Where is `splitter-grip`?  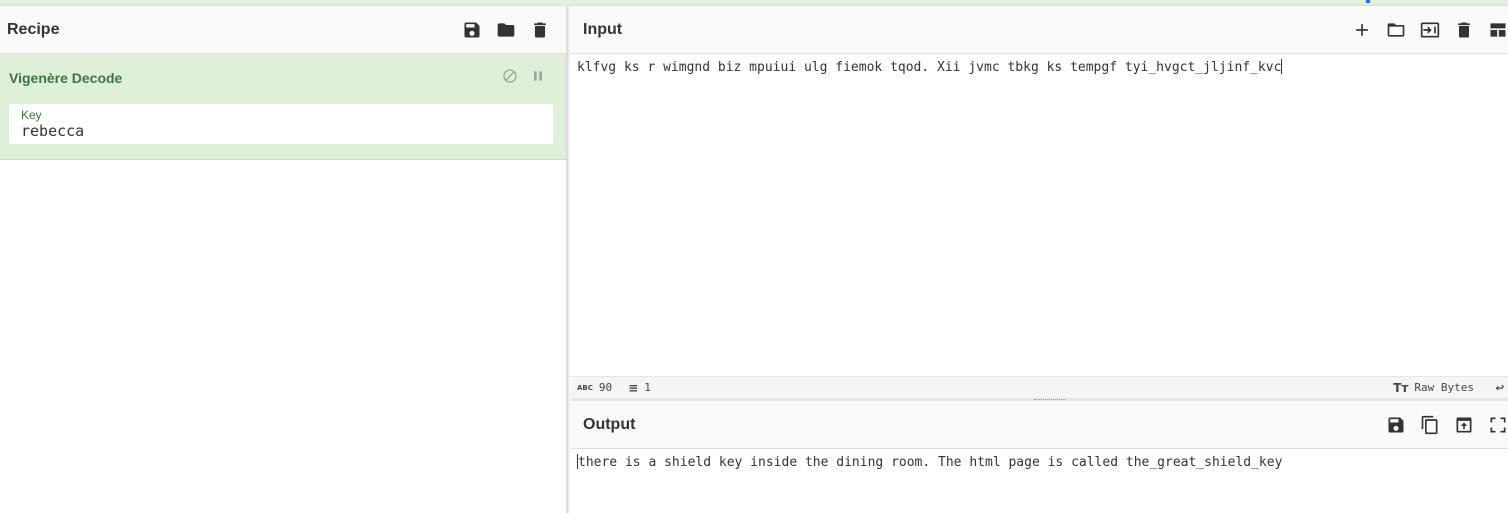
splitter-grip is located at coordinates (1050, 399).